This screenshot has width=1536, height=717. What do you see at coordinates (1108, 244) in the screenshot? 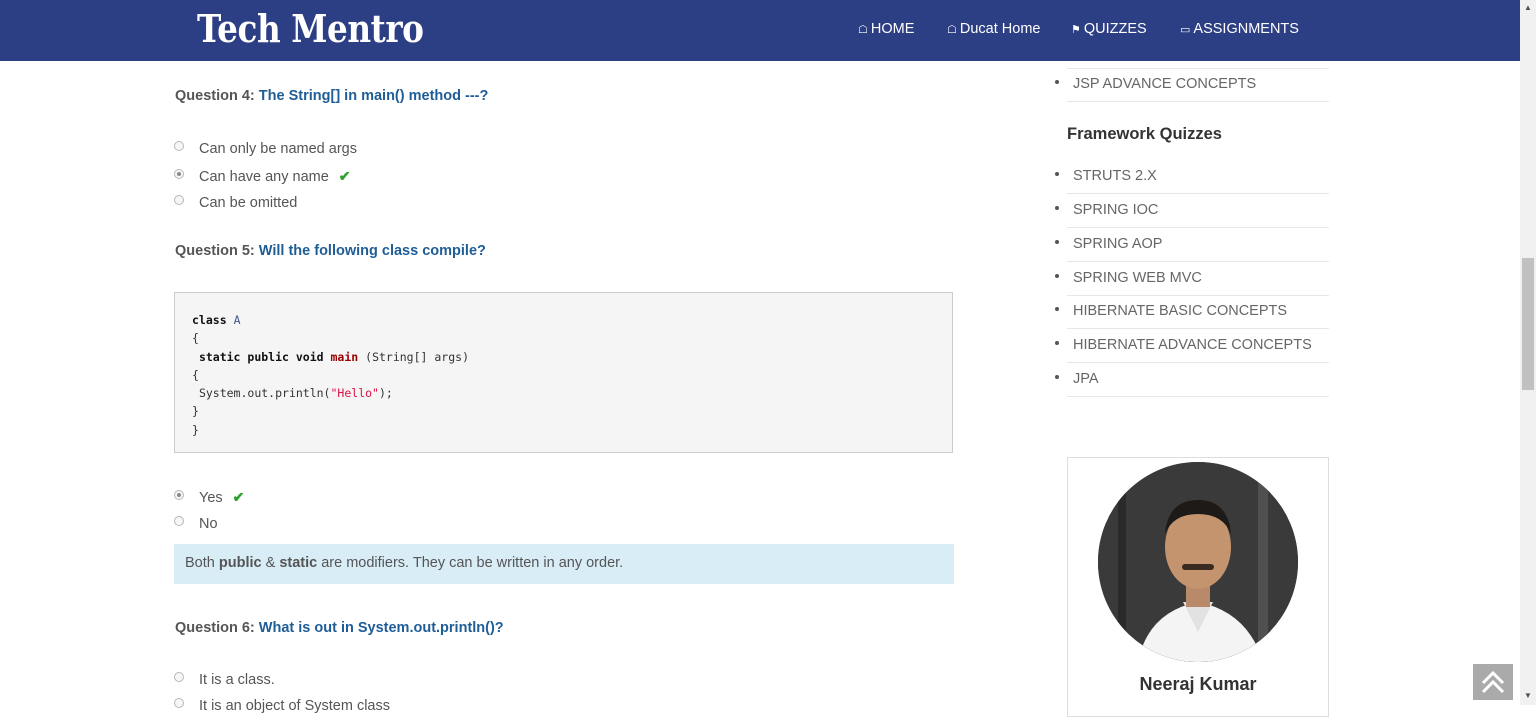
I see `sidebar-item-spring-aop: SPRING AOP` at bounding box center [1108, 244].